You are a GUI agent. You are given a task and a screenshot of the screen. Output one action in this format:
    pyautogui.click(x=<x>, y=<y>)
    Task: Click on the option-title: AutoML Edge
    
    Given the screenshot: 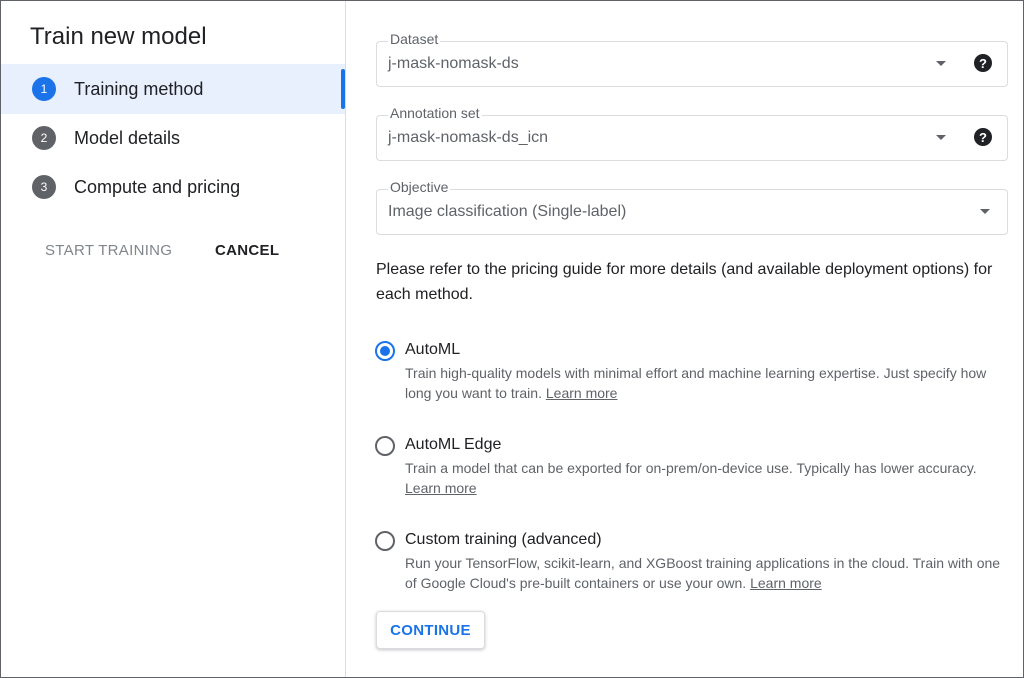 What is the action you would take?
    pyautogui.click(x=453, y=444)
    